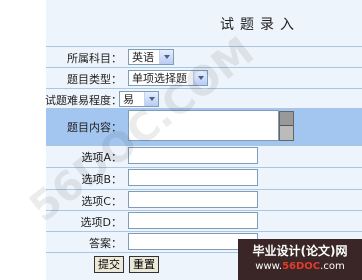 This screenshot has width=362, height=280. Describe the element at coordinates (139, 99) in the screenshot. I see `difficulty-select: 易` at that location.